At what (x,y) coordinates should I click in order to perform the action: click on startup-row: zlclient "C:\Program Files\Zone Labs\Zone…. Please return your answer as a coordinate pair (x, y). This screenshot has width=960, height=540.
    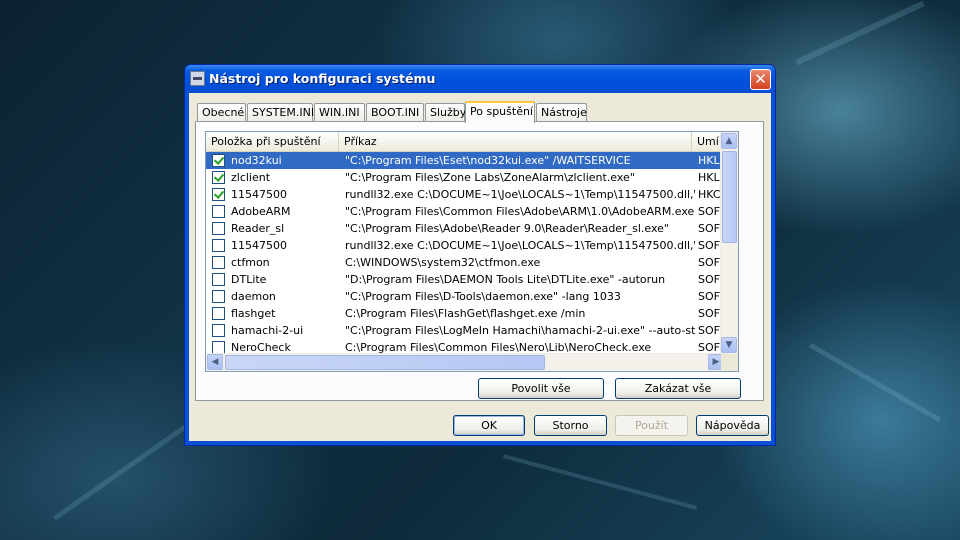
    Looking at the image, I should click on (465, 177).